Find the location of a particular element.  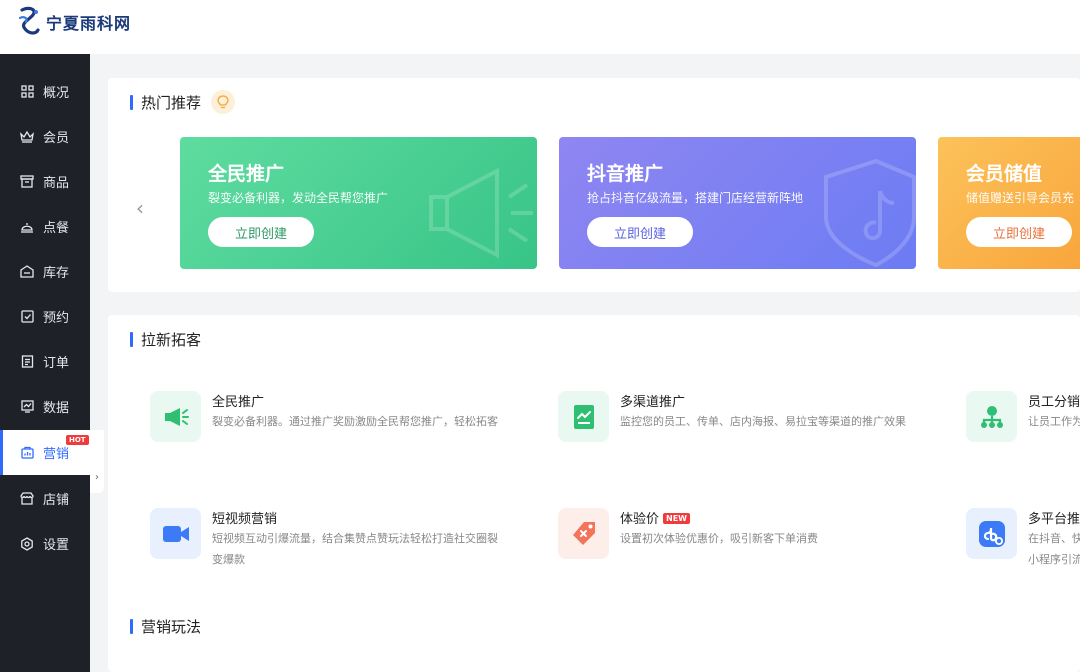

sidebar-item-store: 店铺 is located at coordinates (45, 498).